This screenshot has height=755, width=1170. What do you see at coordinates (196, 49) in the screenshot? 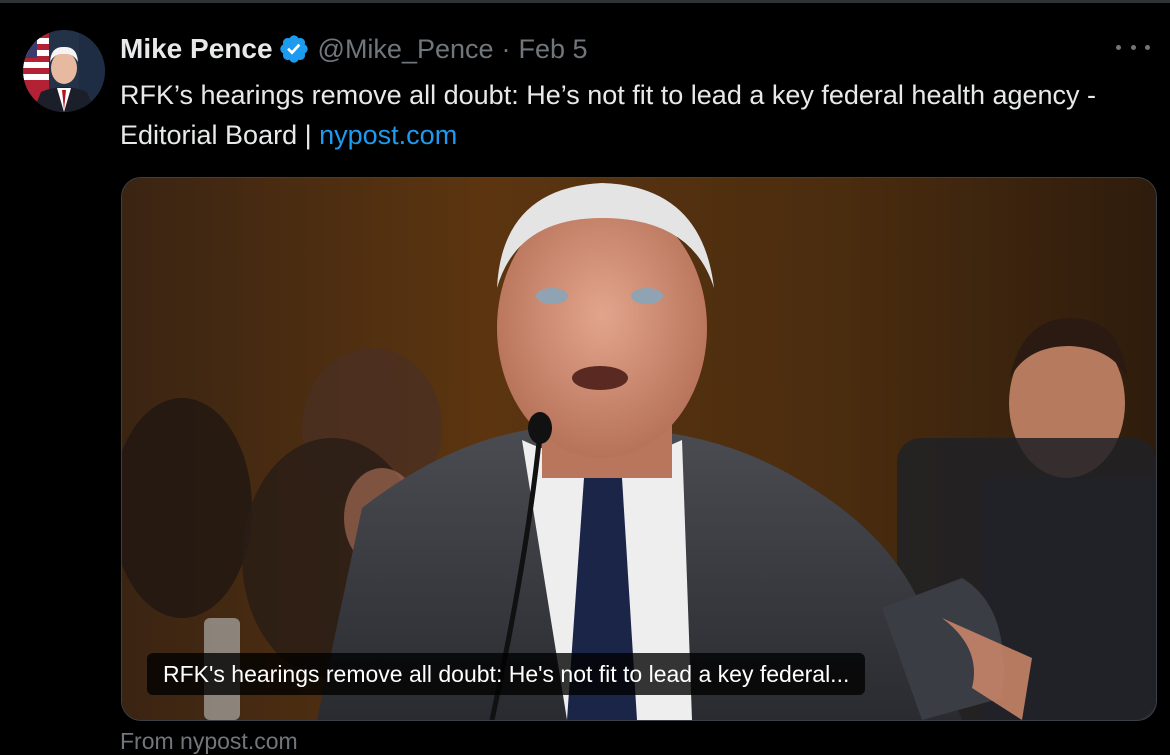
I see `display-name: Mike Pence` at bounding box center [196, 49].